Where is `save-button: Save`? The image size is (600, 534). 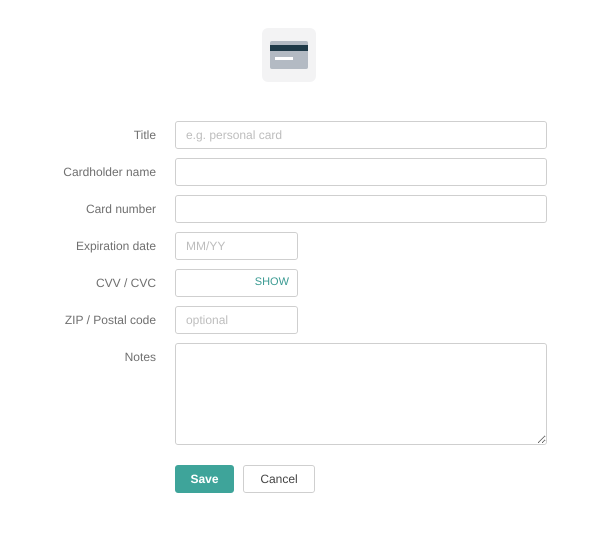
save-button: Save is located at coordinates (204, 479).